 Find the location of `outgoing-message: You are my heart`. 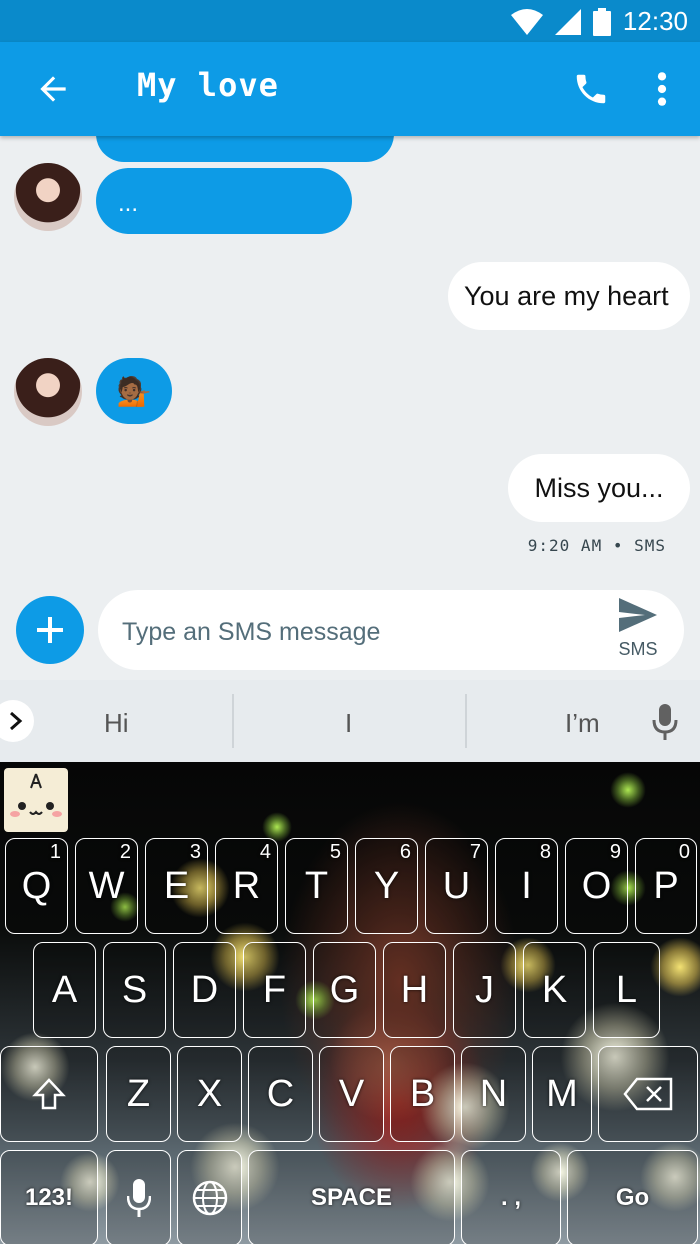

outgoing-message: You are my heart is located at coordinates (569, 296).